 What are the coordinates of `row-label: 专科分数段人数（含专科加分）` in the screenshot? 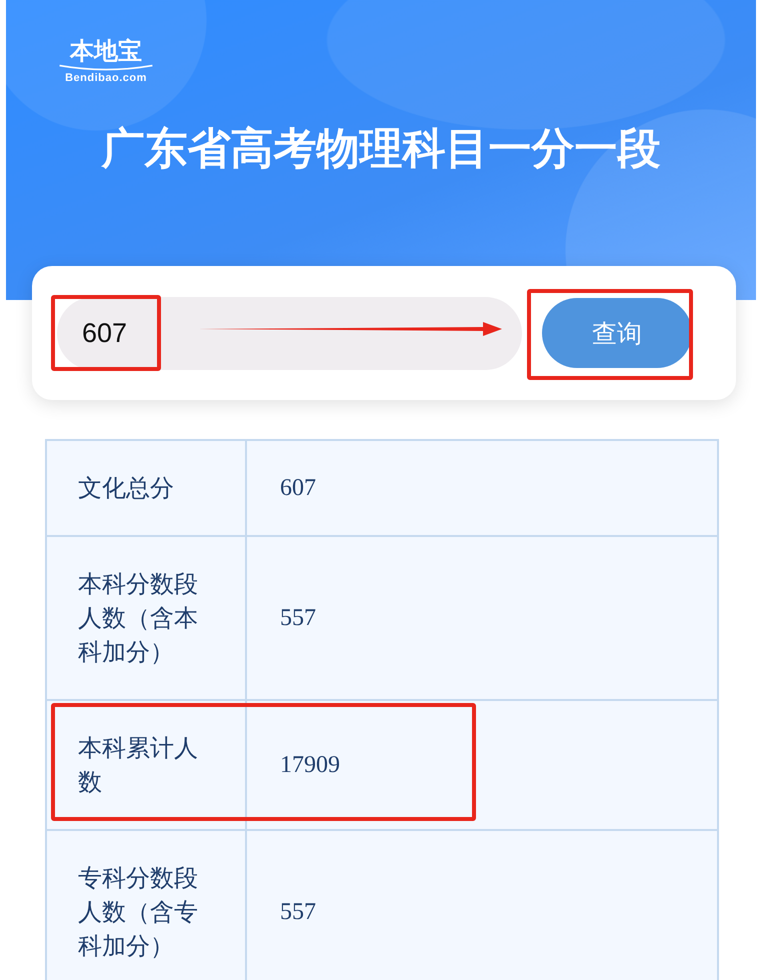 It's located at (147, 905).